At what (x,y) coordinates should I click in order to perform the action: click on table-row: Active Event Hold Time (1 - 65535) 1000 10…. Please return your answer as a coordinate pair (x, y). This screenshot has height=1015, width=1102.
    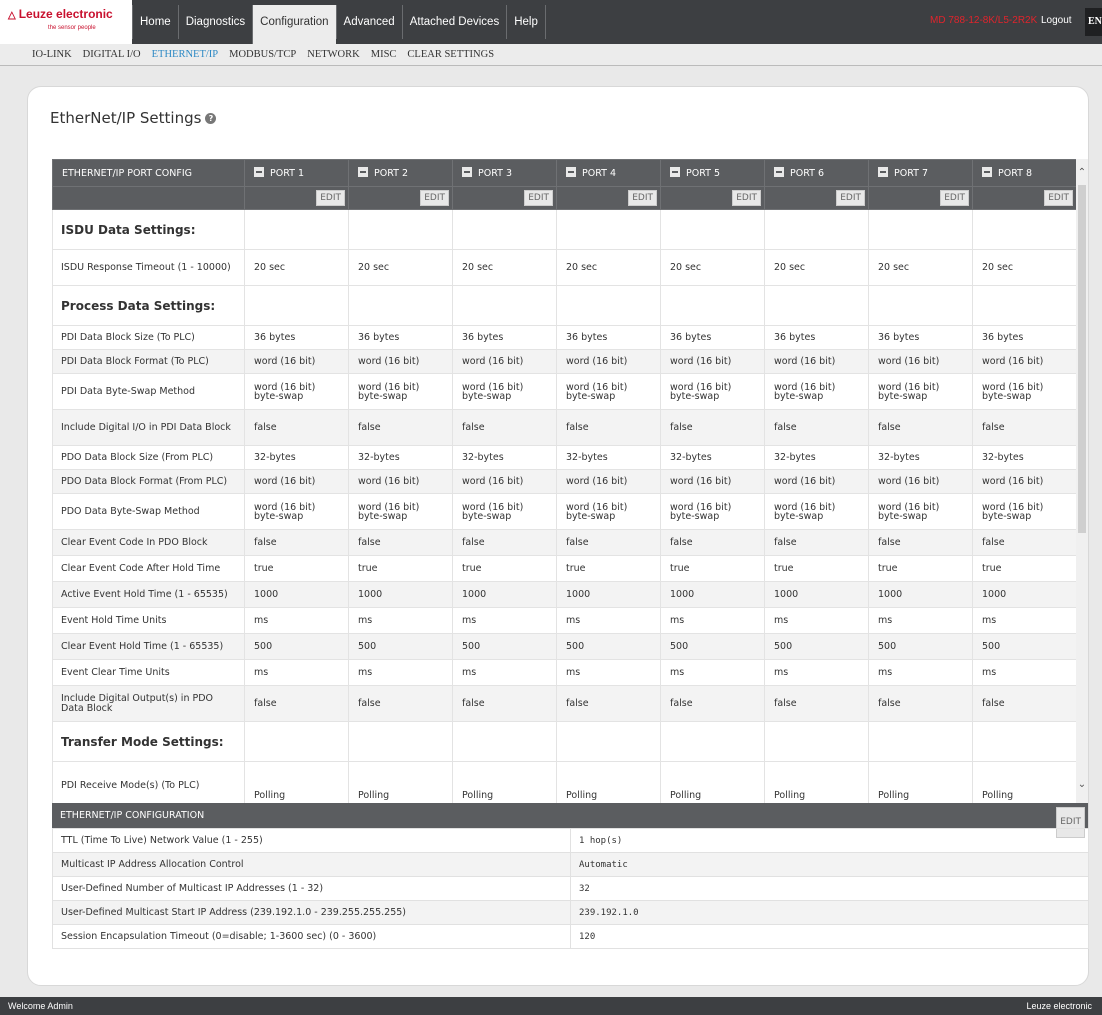
    Looking at the image, I should click on (564, 594).